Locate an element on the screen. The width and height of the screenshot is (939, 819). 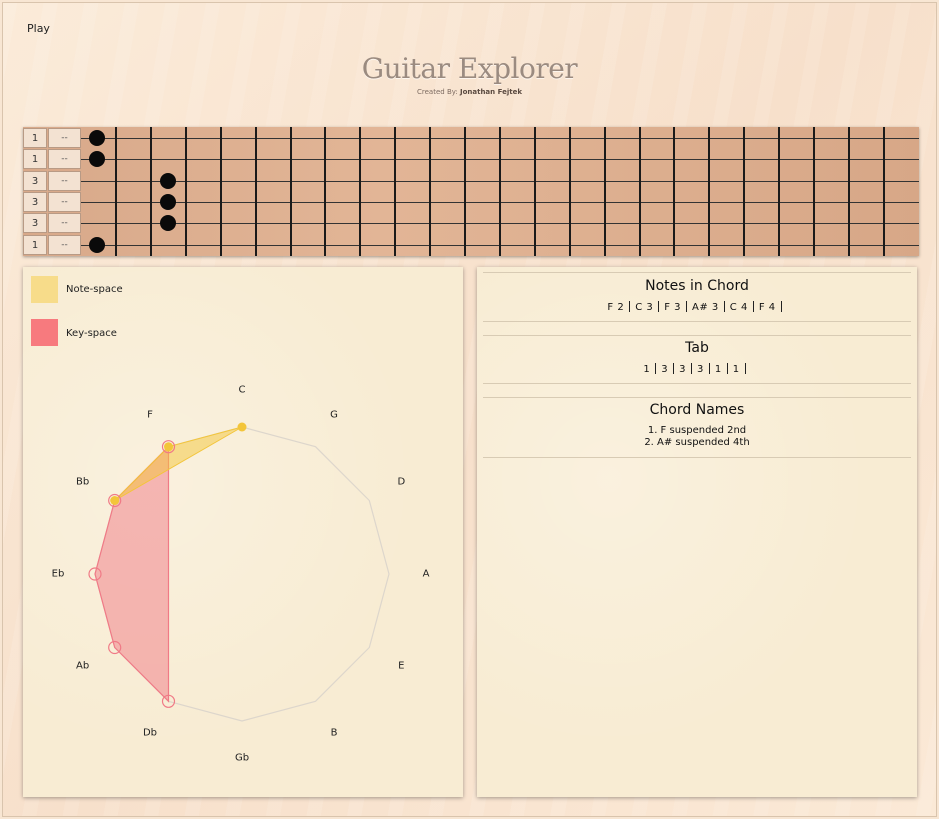
chord-note: F 4 is located at coordinates (767, 307).